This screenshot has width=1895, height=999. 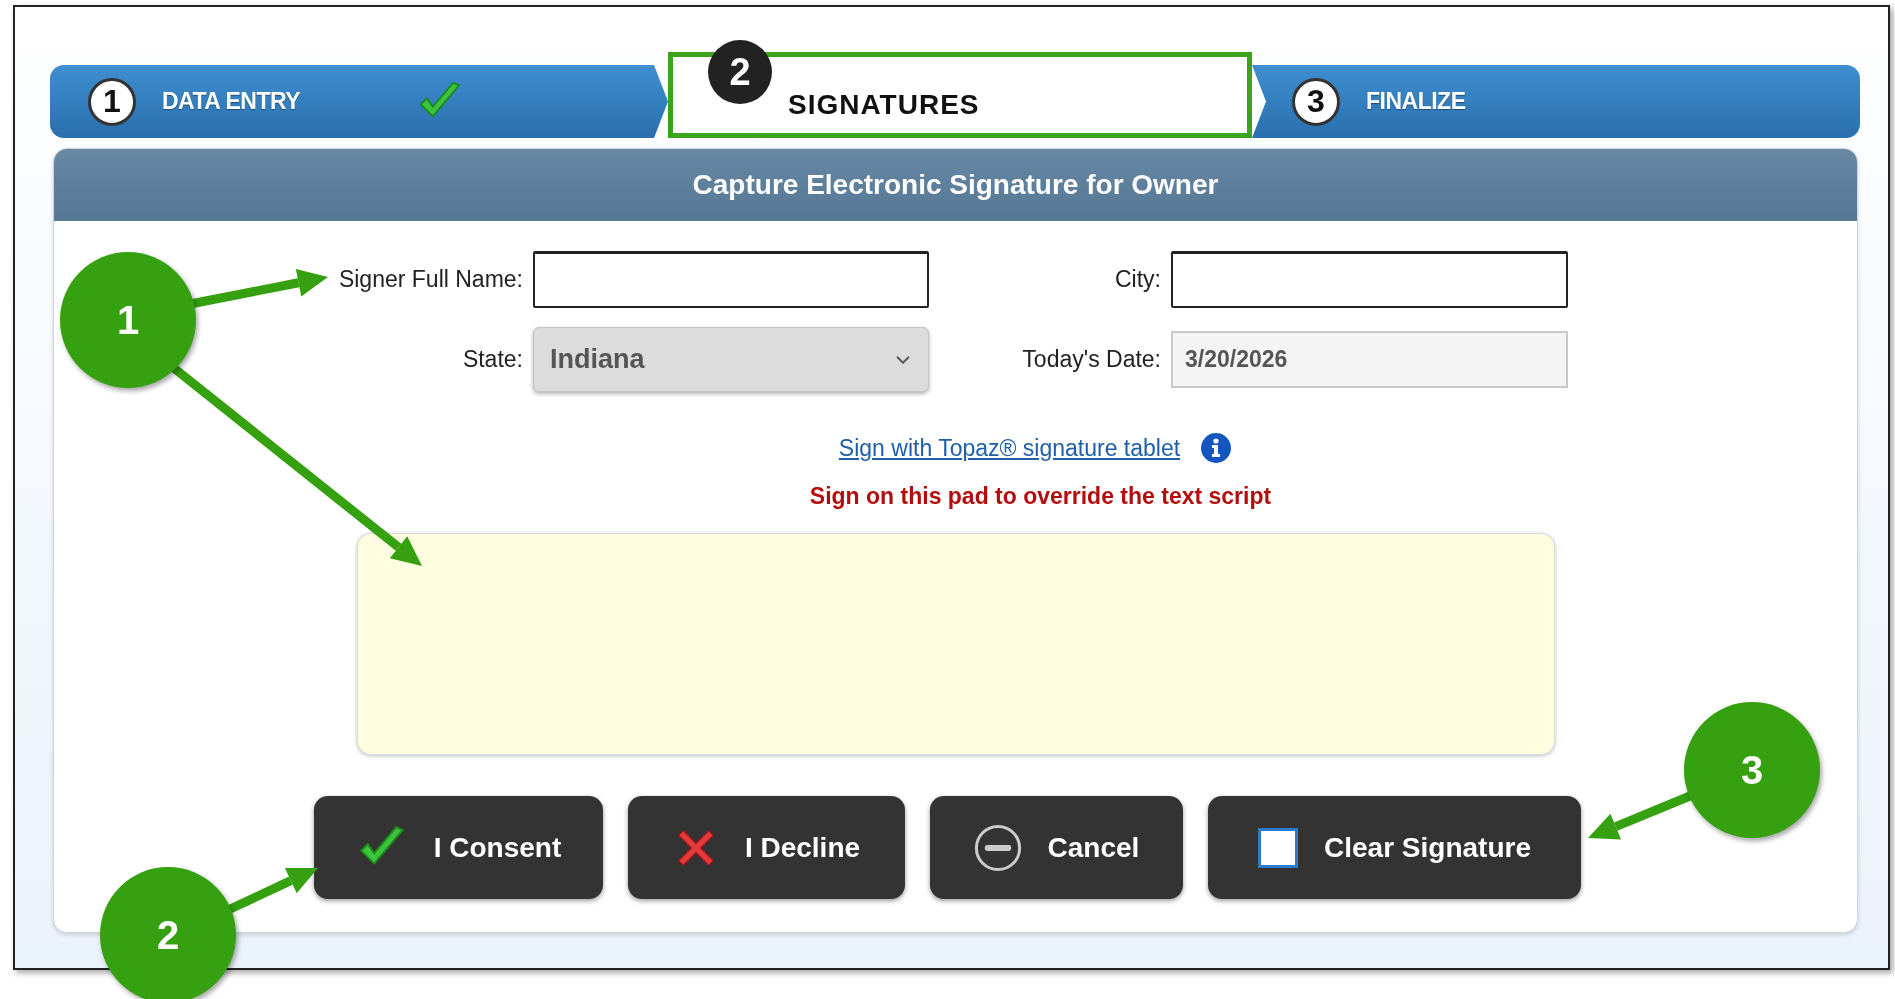 What do you see at coordinates (1278, 847) in the screenshot?
I see `square-icon` at bounding box center [1278, 847].